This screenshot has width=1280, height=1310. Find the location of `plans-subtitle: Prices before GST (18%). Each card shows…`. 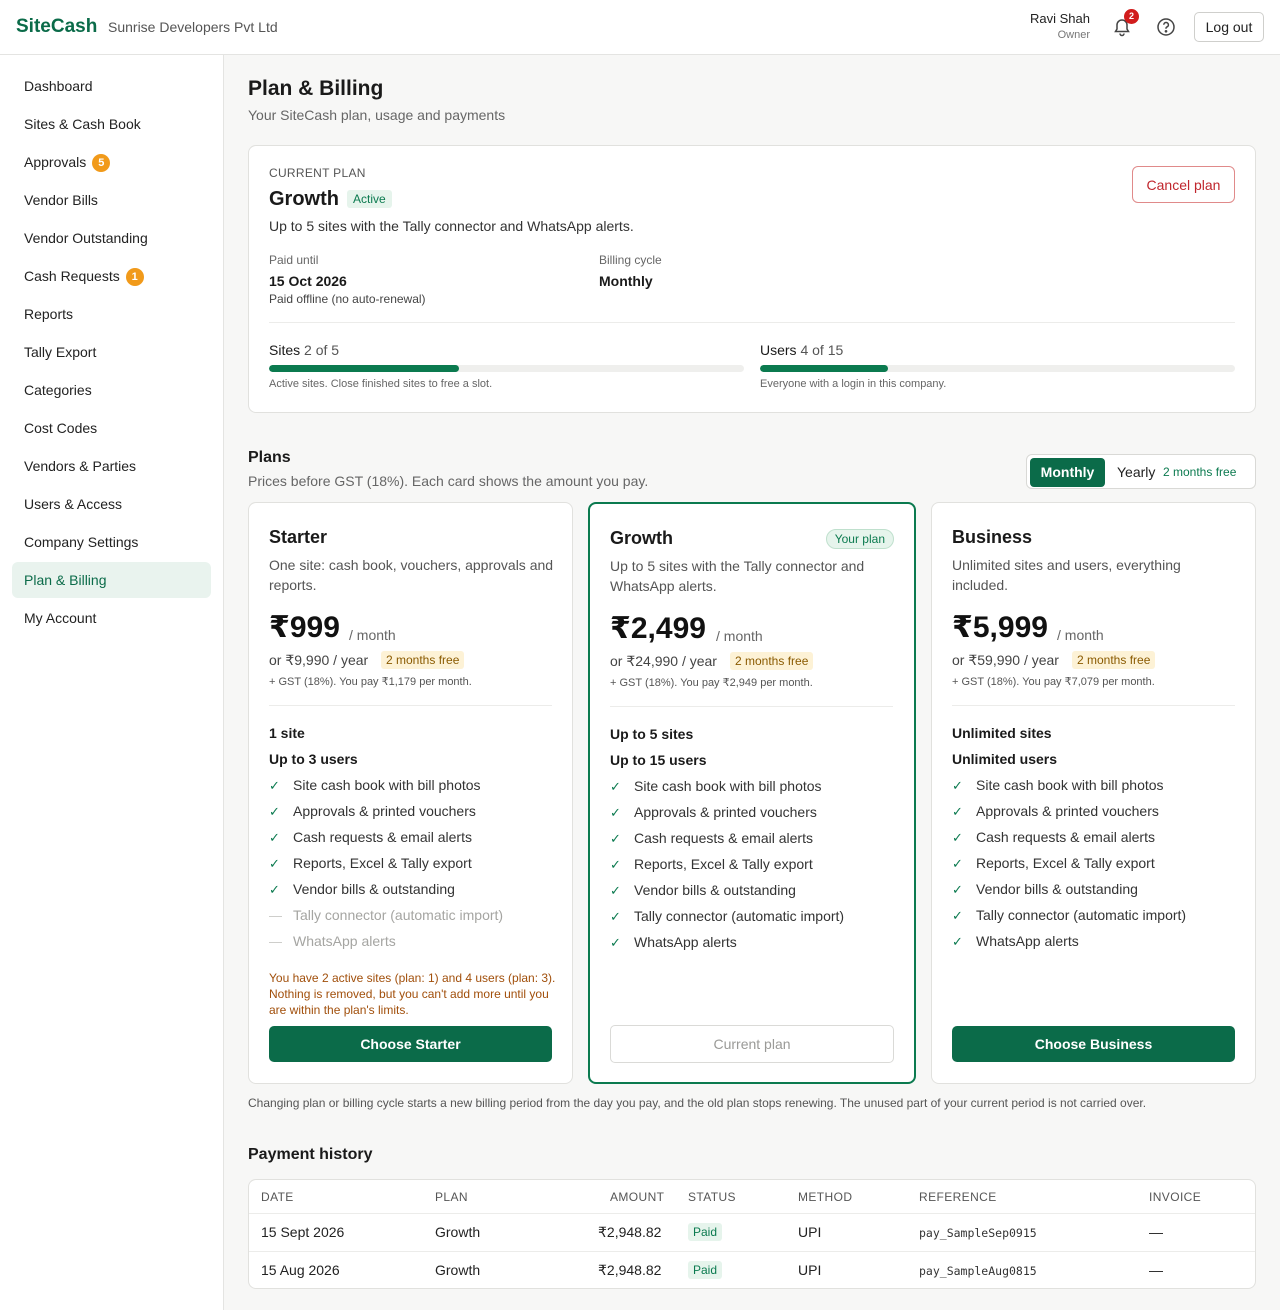

plans-subtitle: Prices before GST (18%). Each card shows… is located at coordinates (448, 481).